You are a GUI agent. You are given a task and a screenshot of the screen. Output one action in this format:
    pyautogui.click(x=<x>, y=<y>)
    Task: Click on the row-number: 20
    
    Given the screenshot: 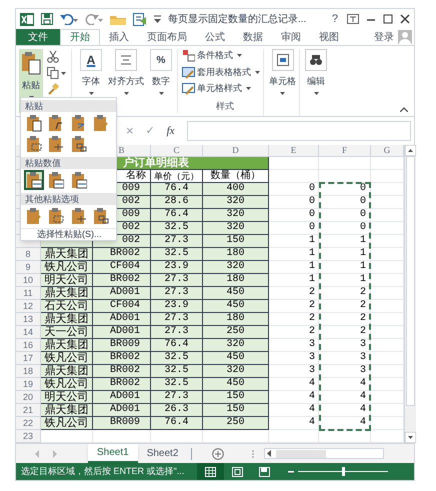 What is the action you would take?
    pyautogui.click(x=28, y=397)
    